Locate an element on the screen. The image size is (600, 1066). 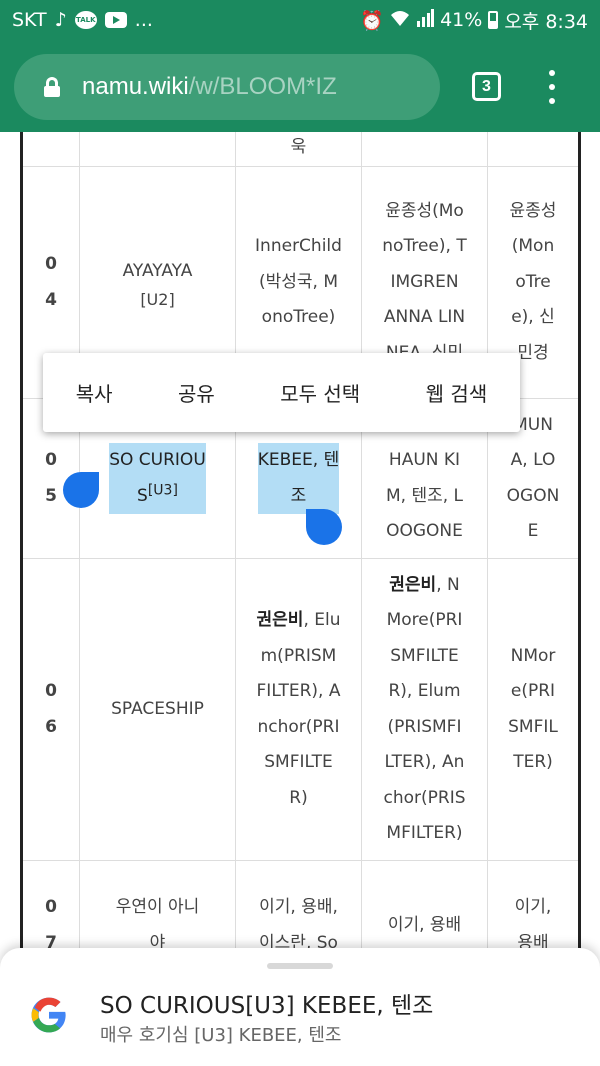
selection-end-handle is located at coordinates (324, 527).